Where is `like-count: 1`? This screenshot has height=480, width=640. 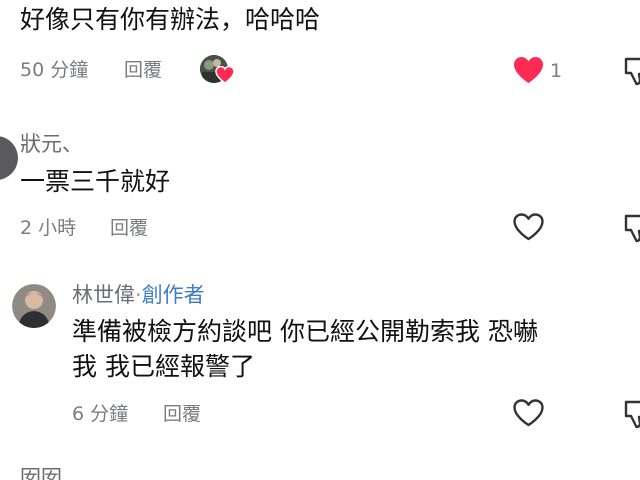
like-count: 1 is located at coordinates (556, 71).